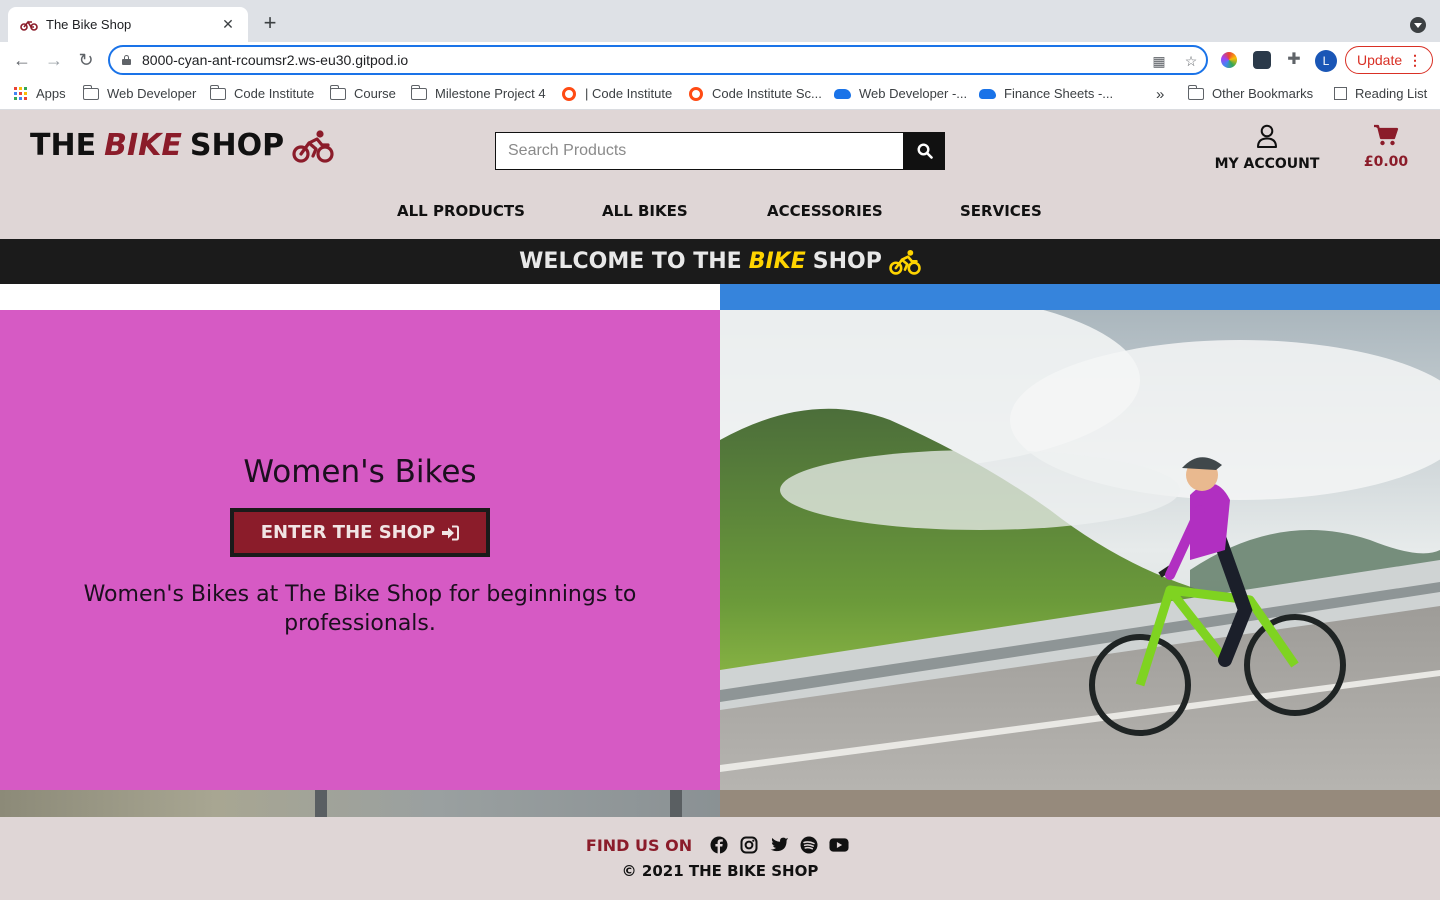 The width and height of the screenshot is (1440, 900). What do you see at coordinates (86, 60) in the screenshot?
I see `reload-icon: ↻` at bounding box center [86, 60].